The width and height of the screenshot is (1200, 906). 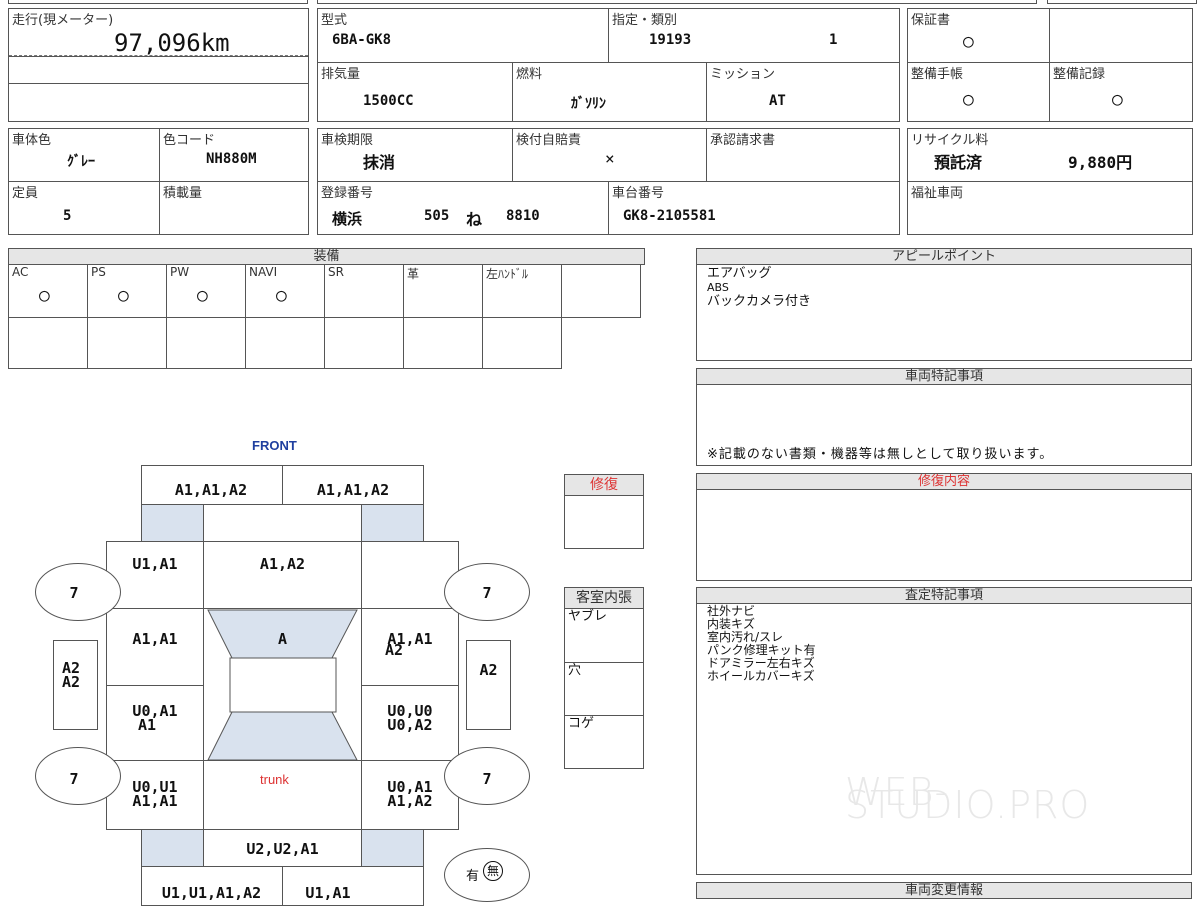 What do you see at coordinates (978, 92) in the screenshot?
I see `maintenance-book-cell: 整備手帳 ○` at bounding box center [978, 92].